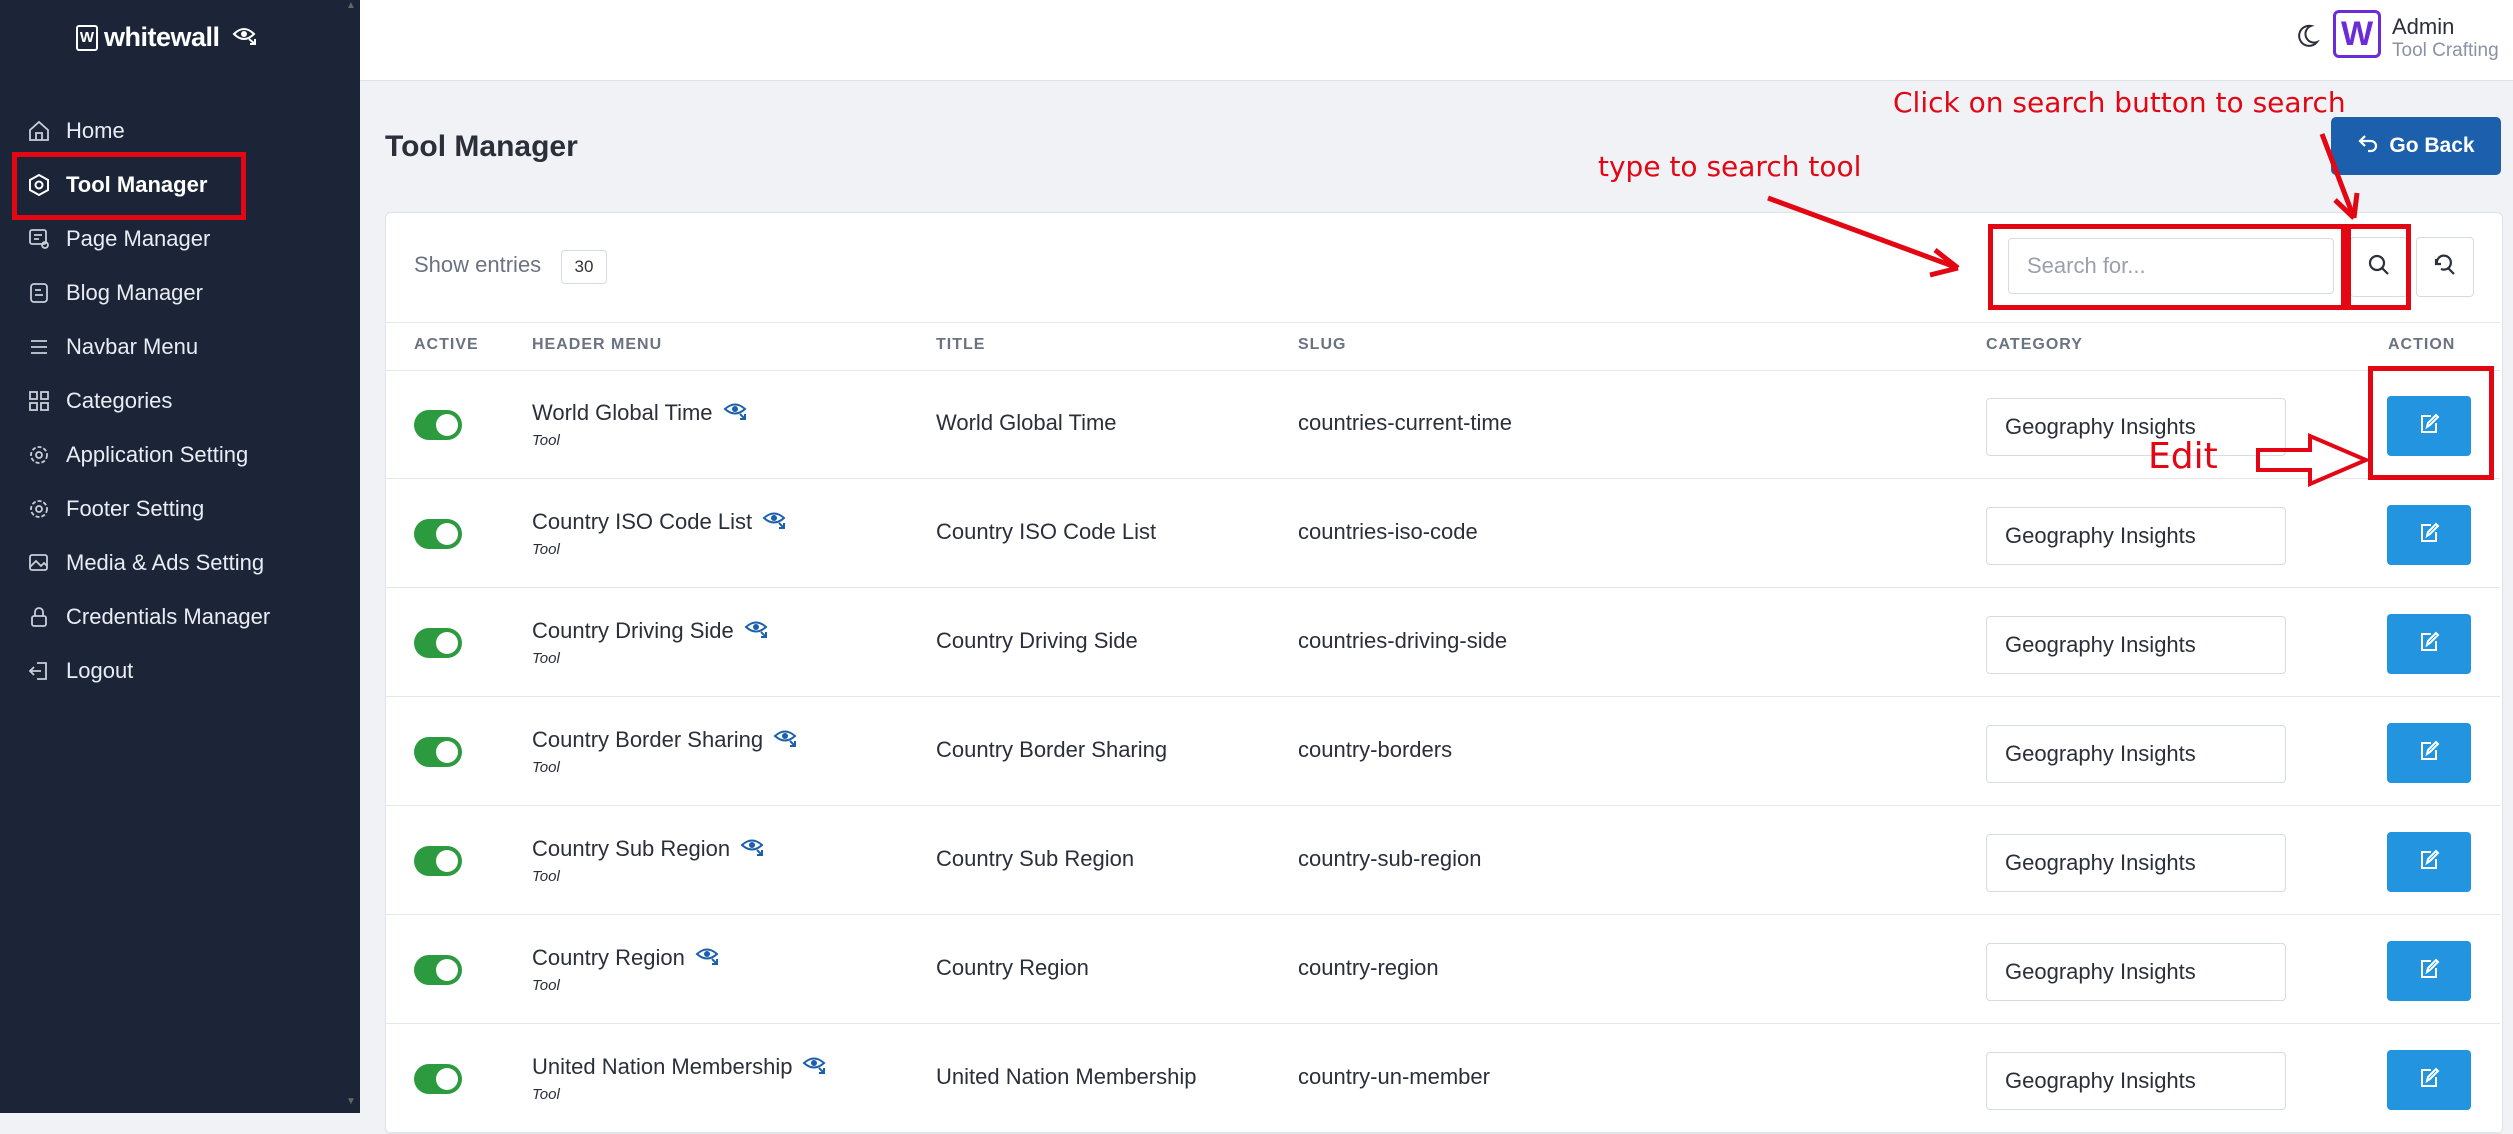 This screenshot has width=2513, height=1134. What do you see at coordinates (180, 671) in the screenshot?
I see `sidebar-item-logout: Logout` at bounding box center [180, 671].